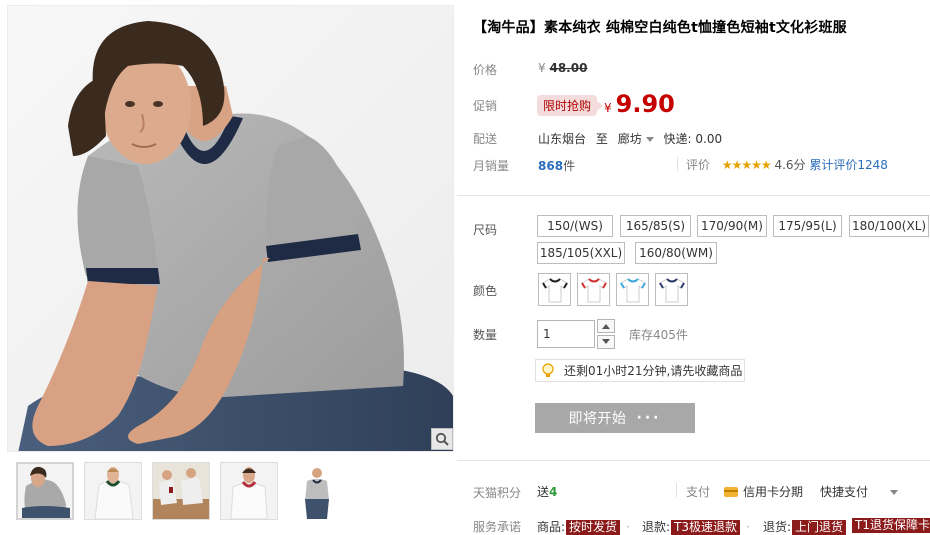 This screenshot has width=930, height=535. Describe the element at coordinates (848, 165) in the screenshot. I see `total-reviews-link: 累计评价1248` at that location.